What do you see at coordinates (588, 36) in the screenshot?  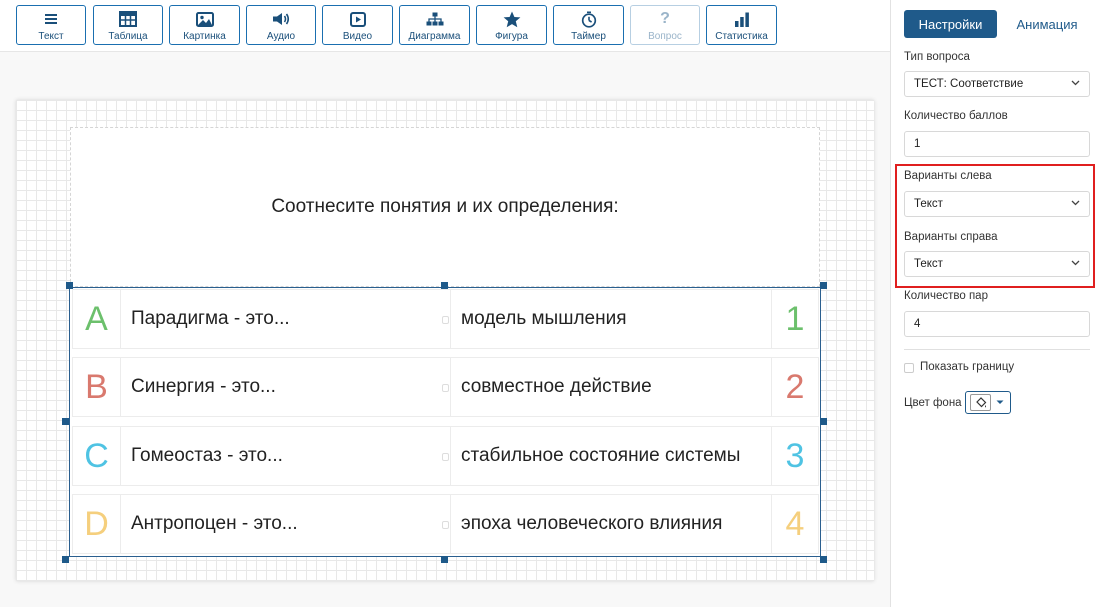 I see `tool-label: Таймер` at bounding box center [588, 36].